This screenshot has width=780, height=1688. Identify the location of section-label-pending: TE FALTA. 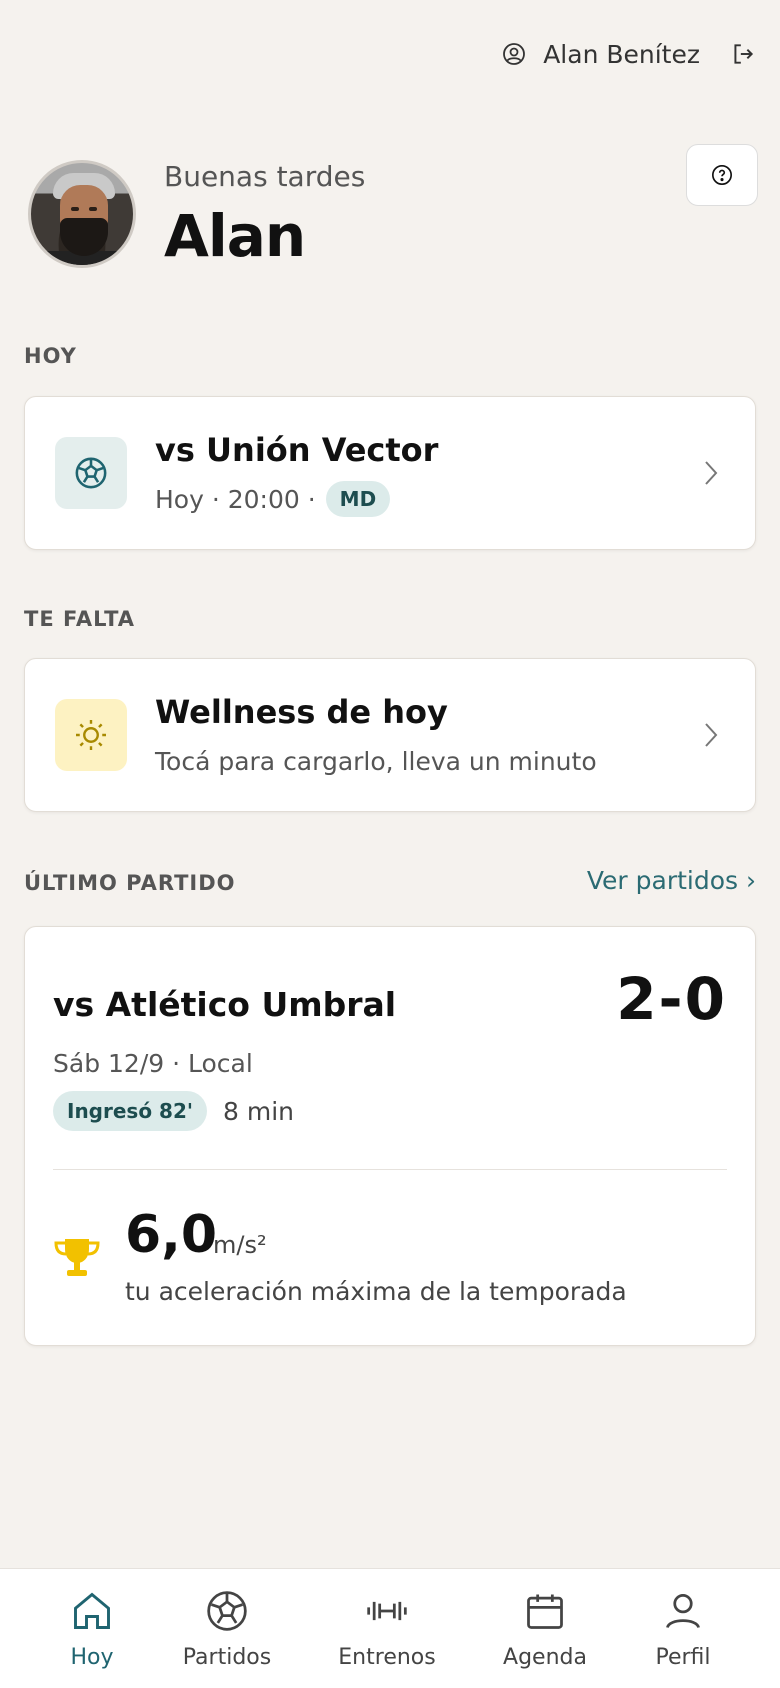
(80, 619).